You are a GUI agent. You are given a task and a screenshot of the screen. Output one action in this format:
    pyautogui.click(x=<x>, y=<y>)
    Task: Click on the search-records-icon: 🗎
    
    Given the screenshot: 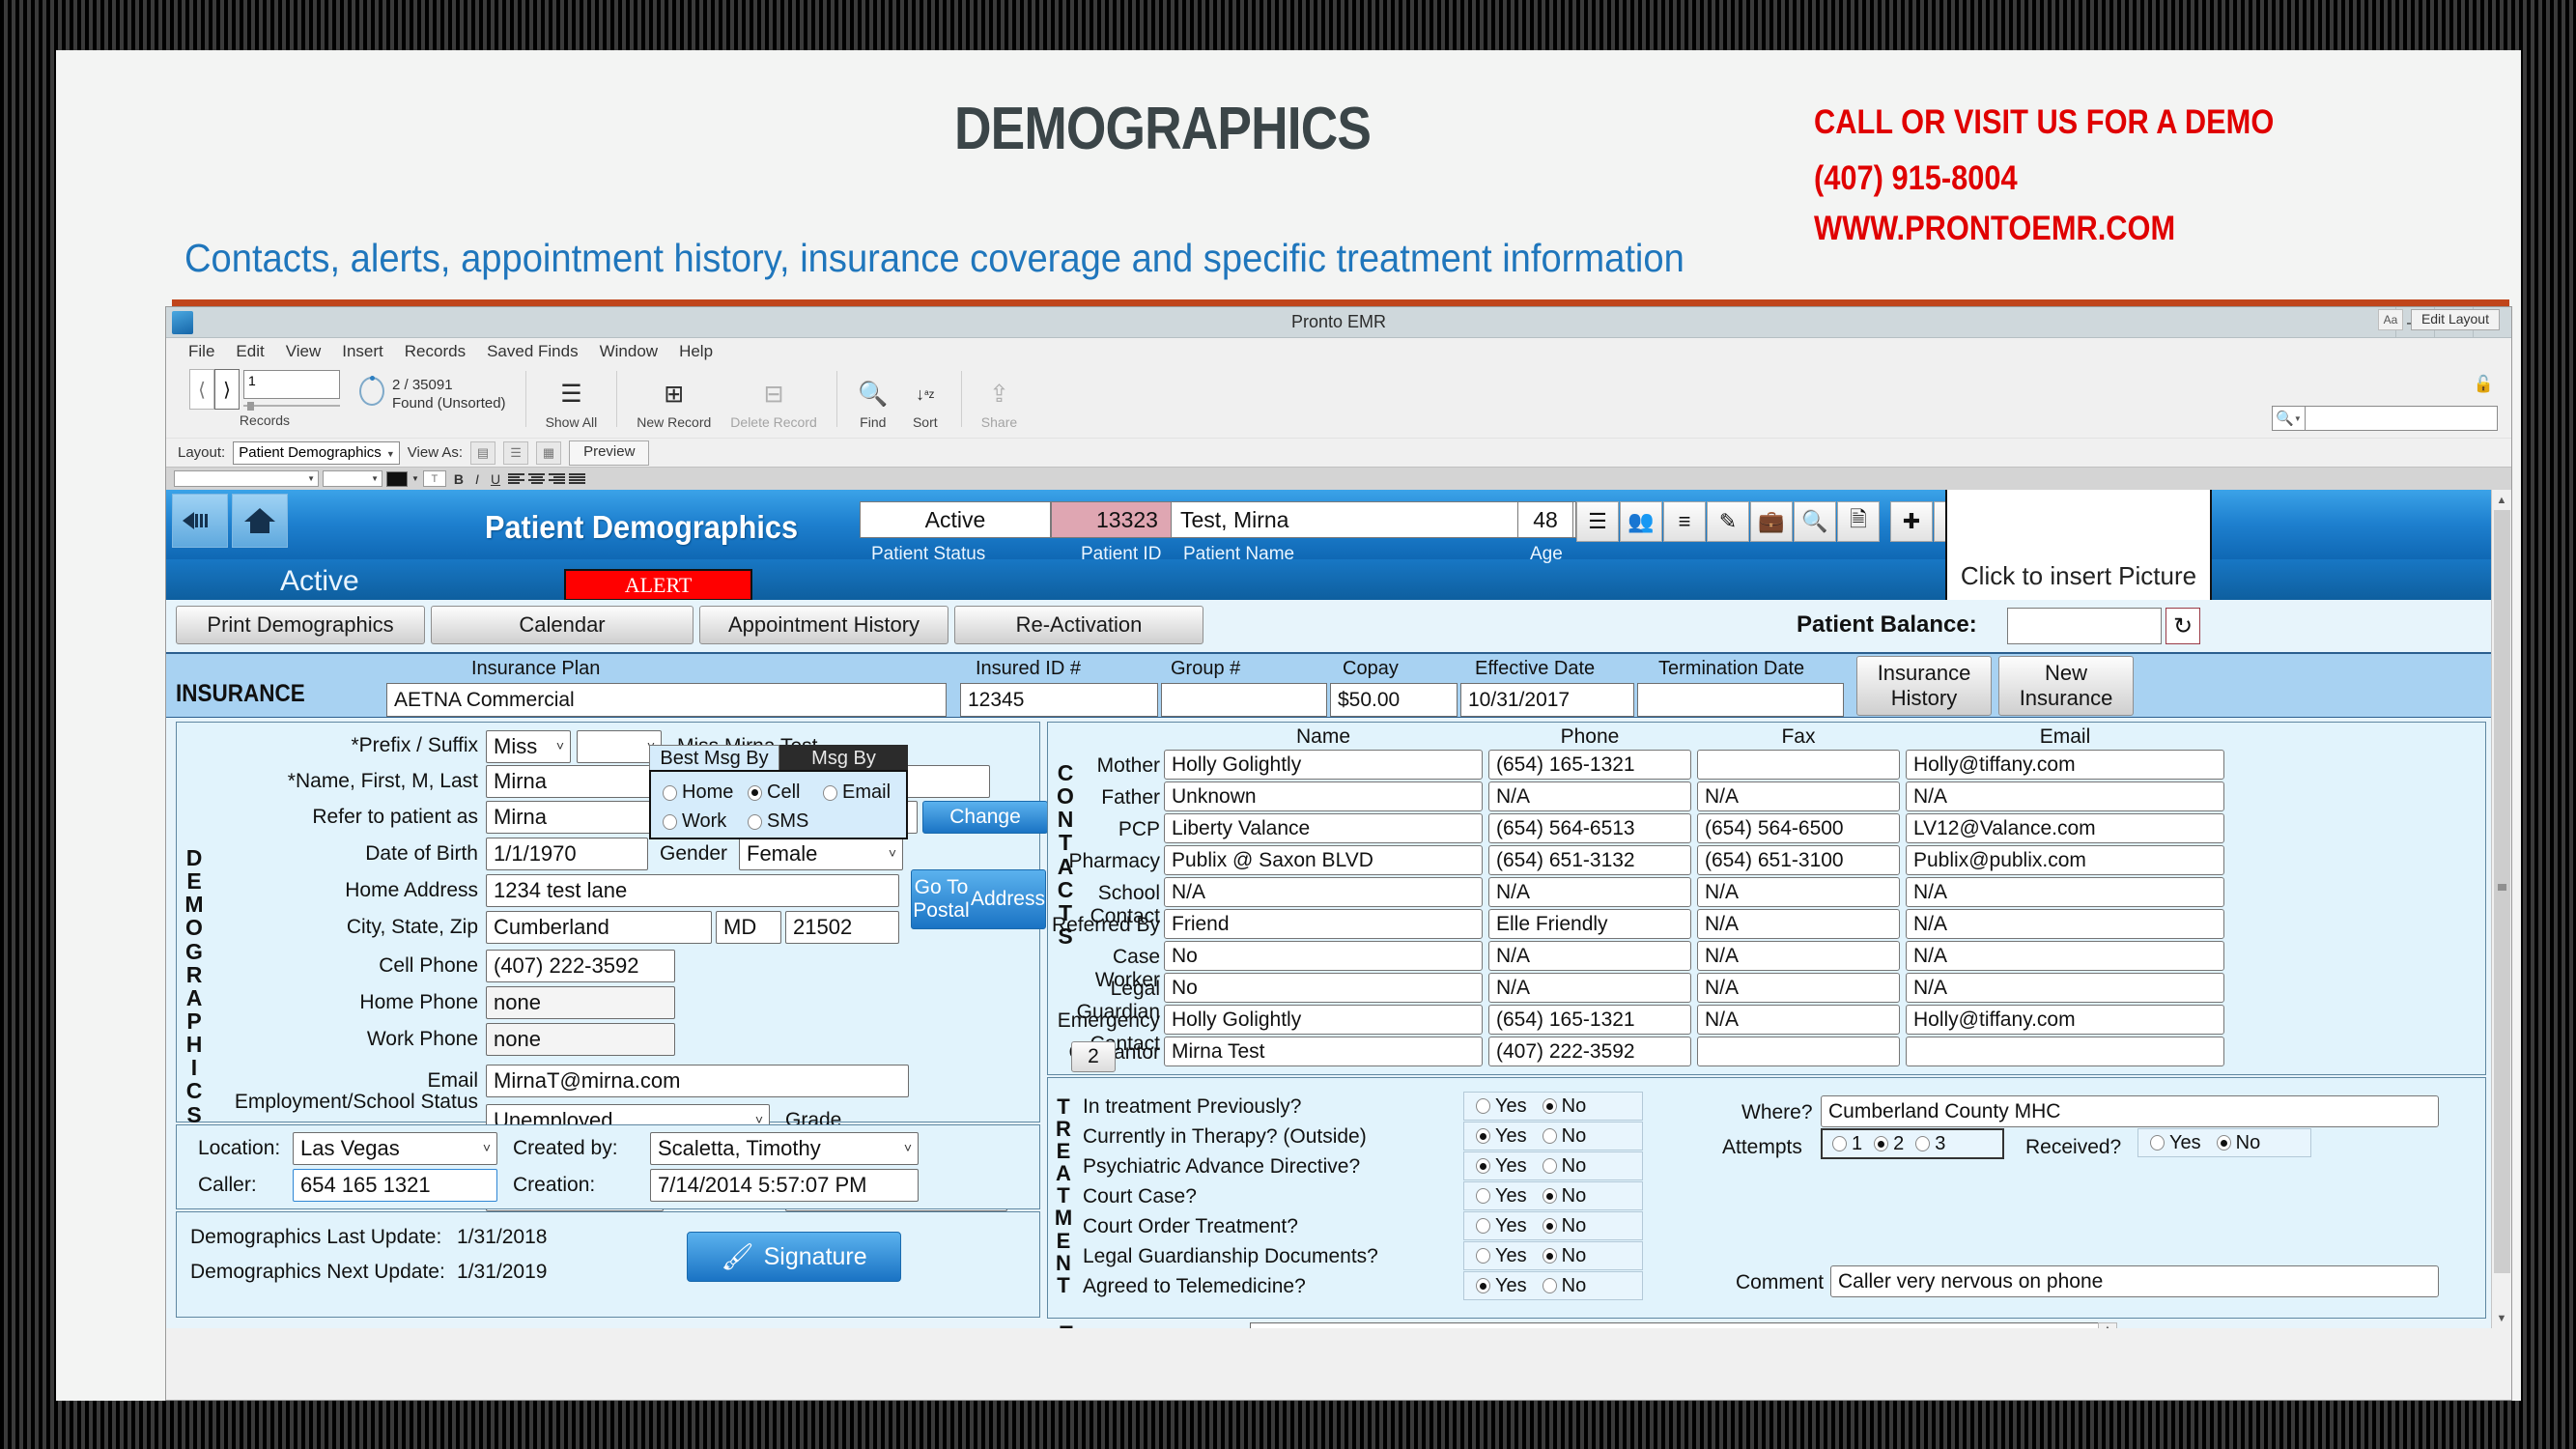 What is the action you would take?
    pyautogui.click(x=1858, y=521)
    